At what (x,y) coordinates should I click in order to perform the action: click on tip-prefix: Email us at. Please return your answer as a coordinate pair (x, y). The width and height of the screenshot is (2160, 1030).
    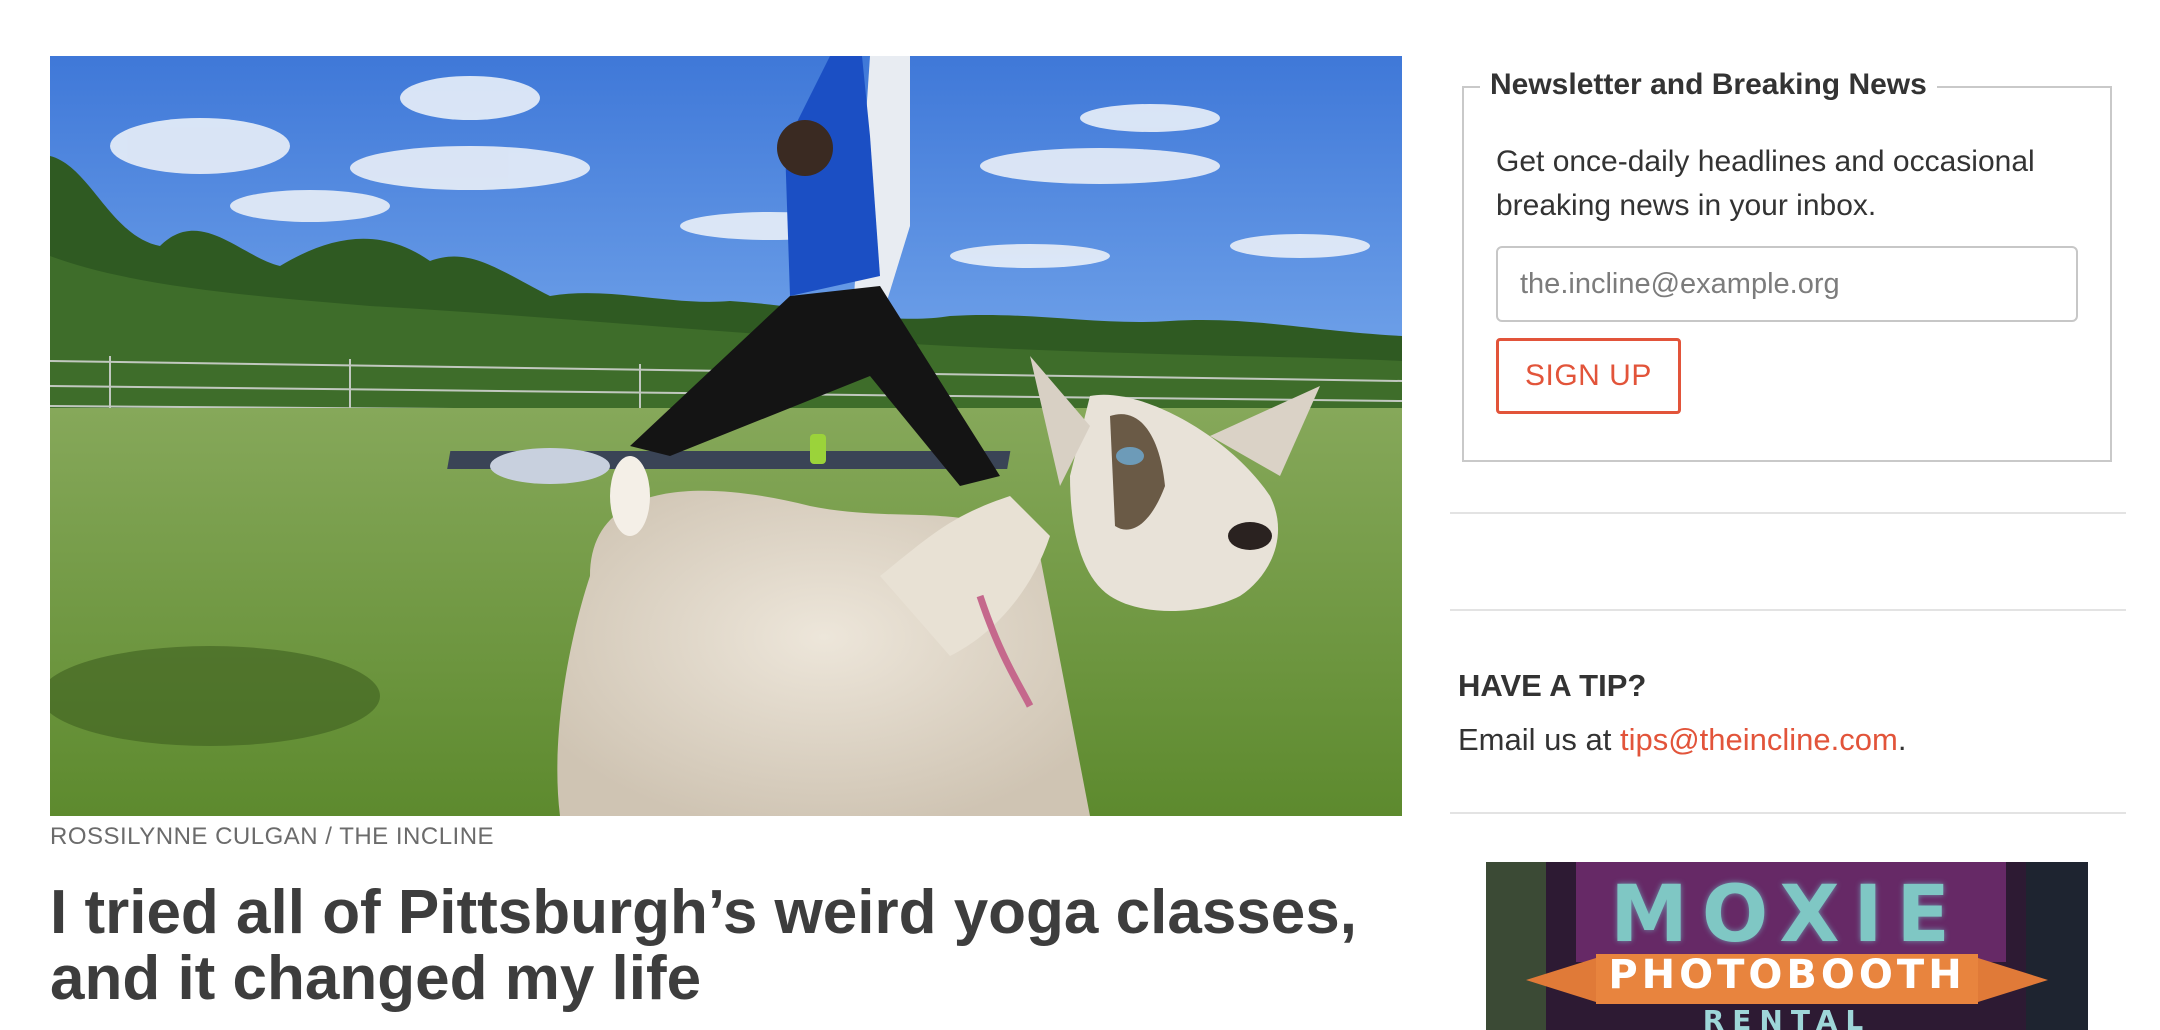
    Looking at the image, I should click on (1539, 739).